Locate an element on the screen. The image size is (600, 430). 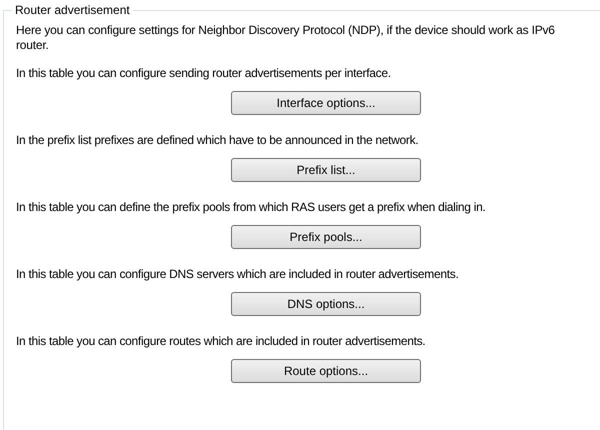
description-text: In this table you can configure DNS servers which are included in router advertisements. is located at coordinates (238, 274).